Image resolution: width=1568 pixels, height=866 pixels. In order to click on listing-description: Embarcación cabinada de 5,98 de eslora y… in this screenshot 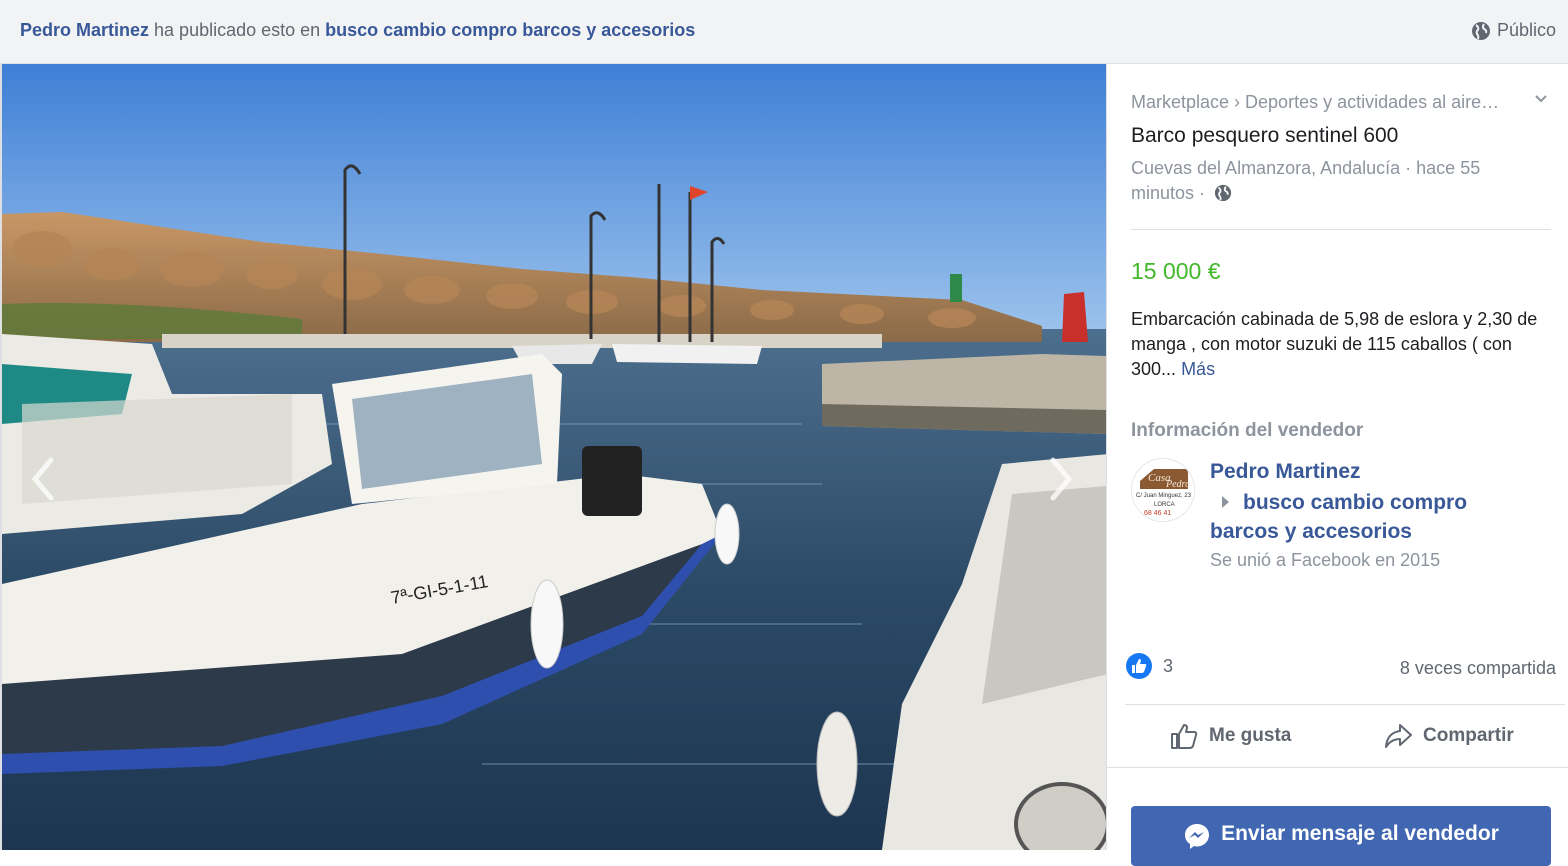, I will do `click(1336, 344)`.